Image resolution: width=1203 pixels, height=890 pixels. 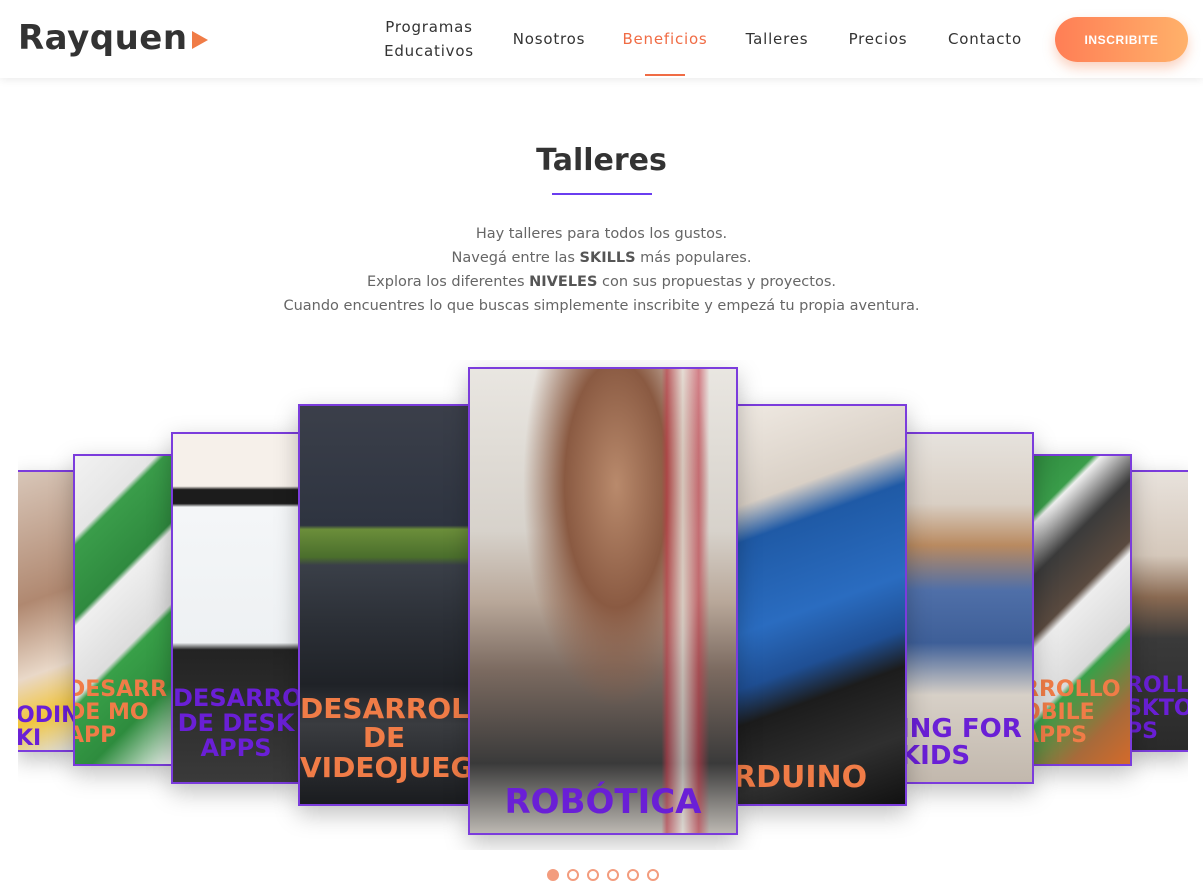 I want to click on nav-precios: Precios, so click(x=878, y=39).